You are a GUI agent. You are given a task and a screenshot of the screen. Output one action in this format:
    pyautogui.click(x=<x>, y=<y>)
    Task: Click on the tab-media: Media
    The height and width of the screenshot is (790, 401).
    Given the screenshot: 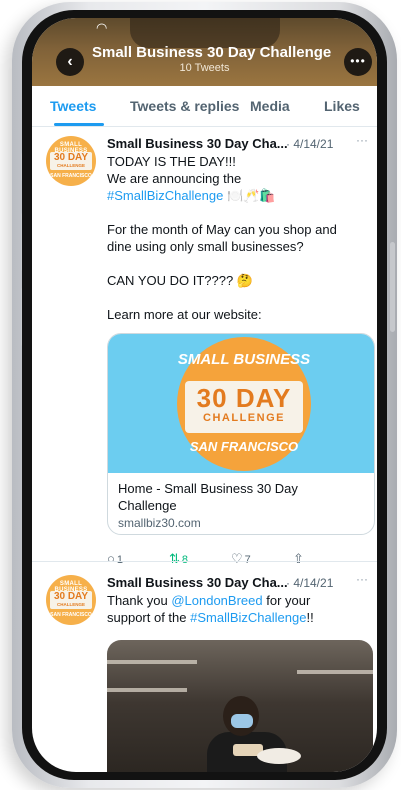 What is the action you would take?
    pyautogui.click(x=270, y=106)
    